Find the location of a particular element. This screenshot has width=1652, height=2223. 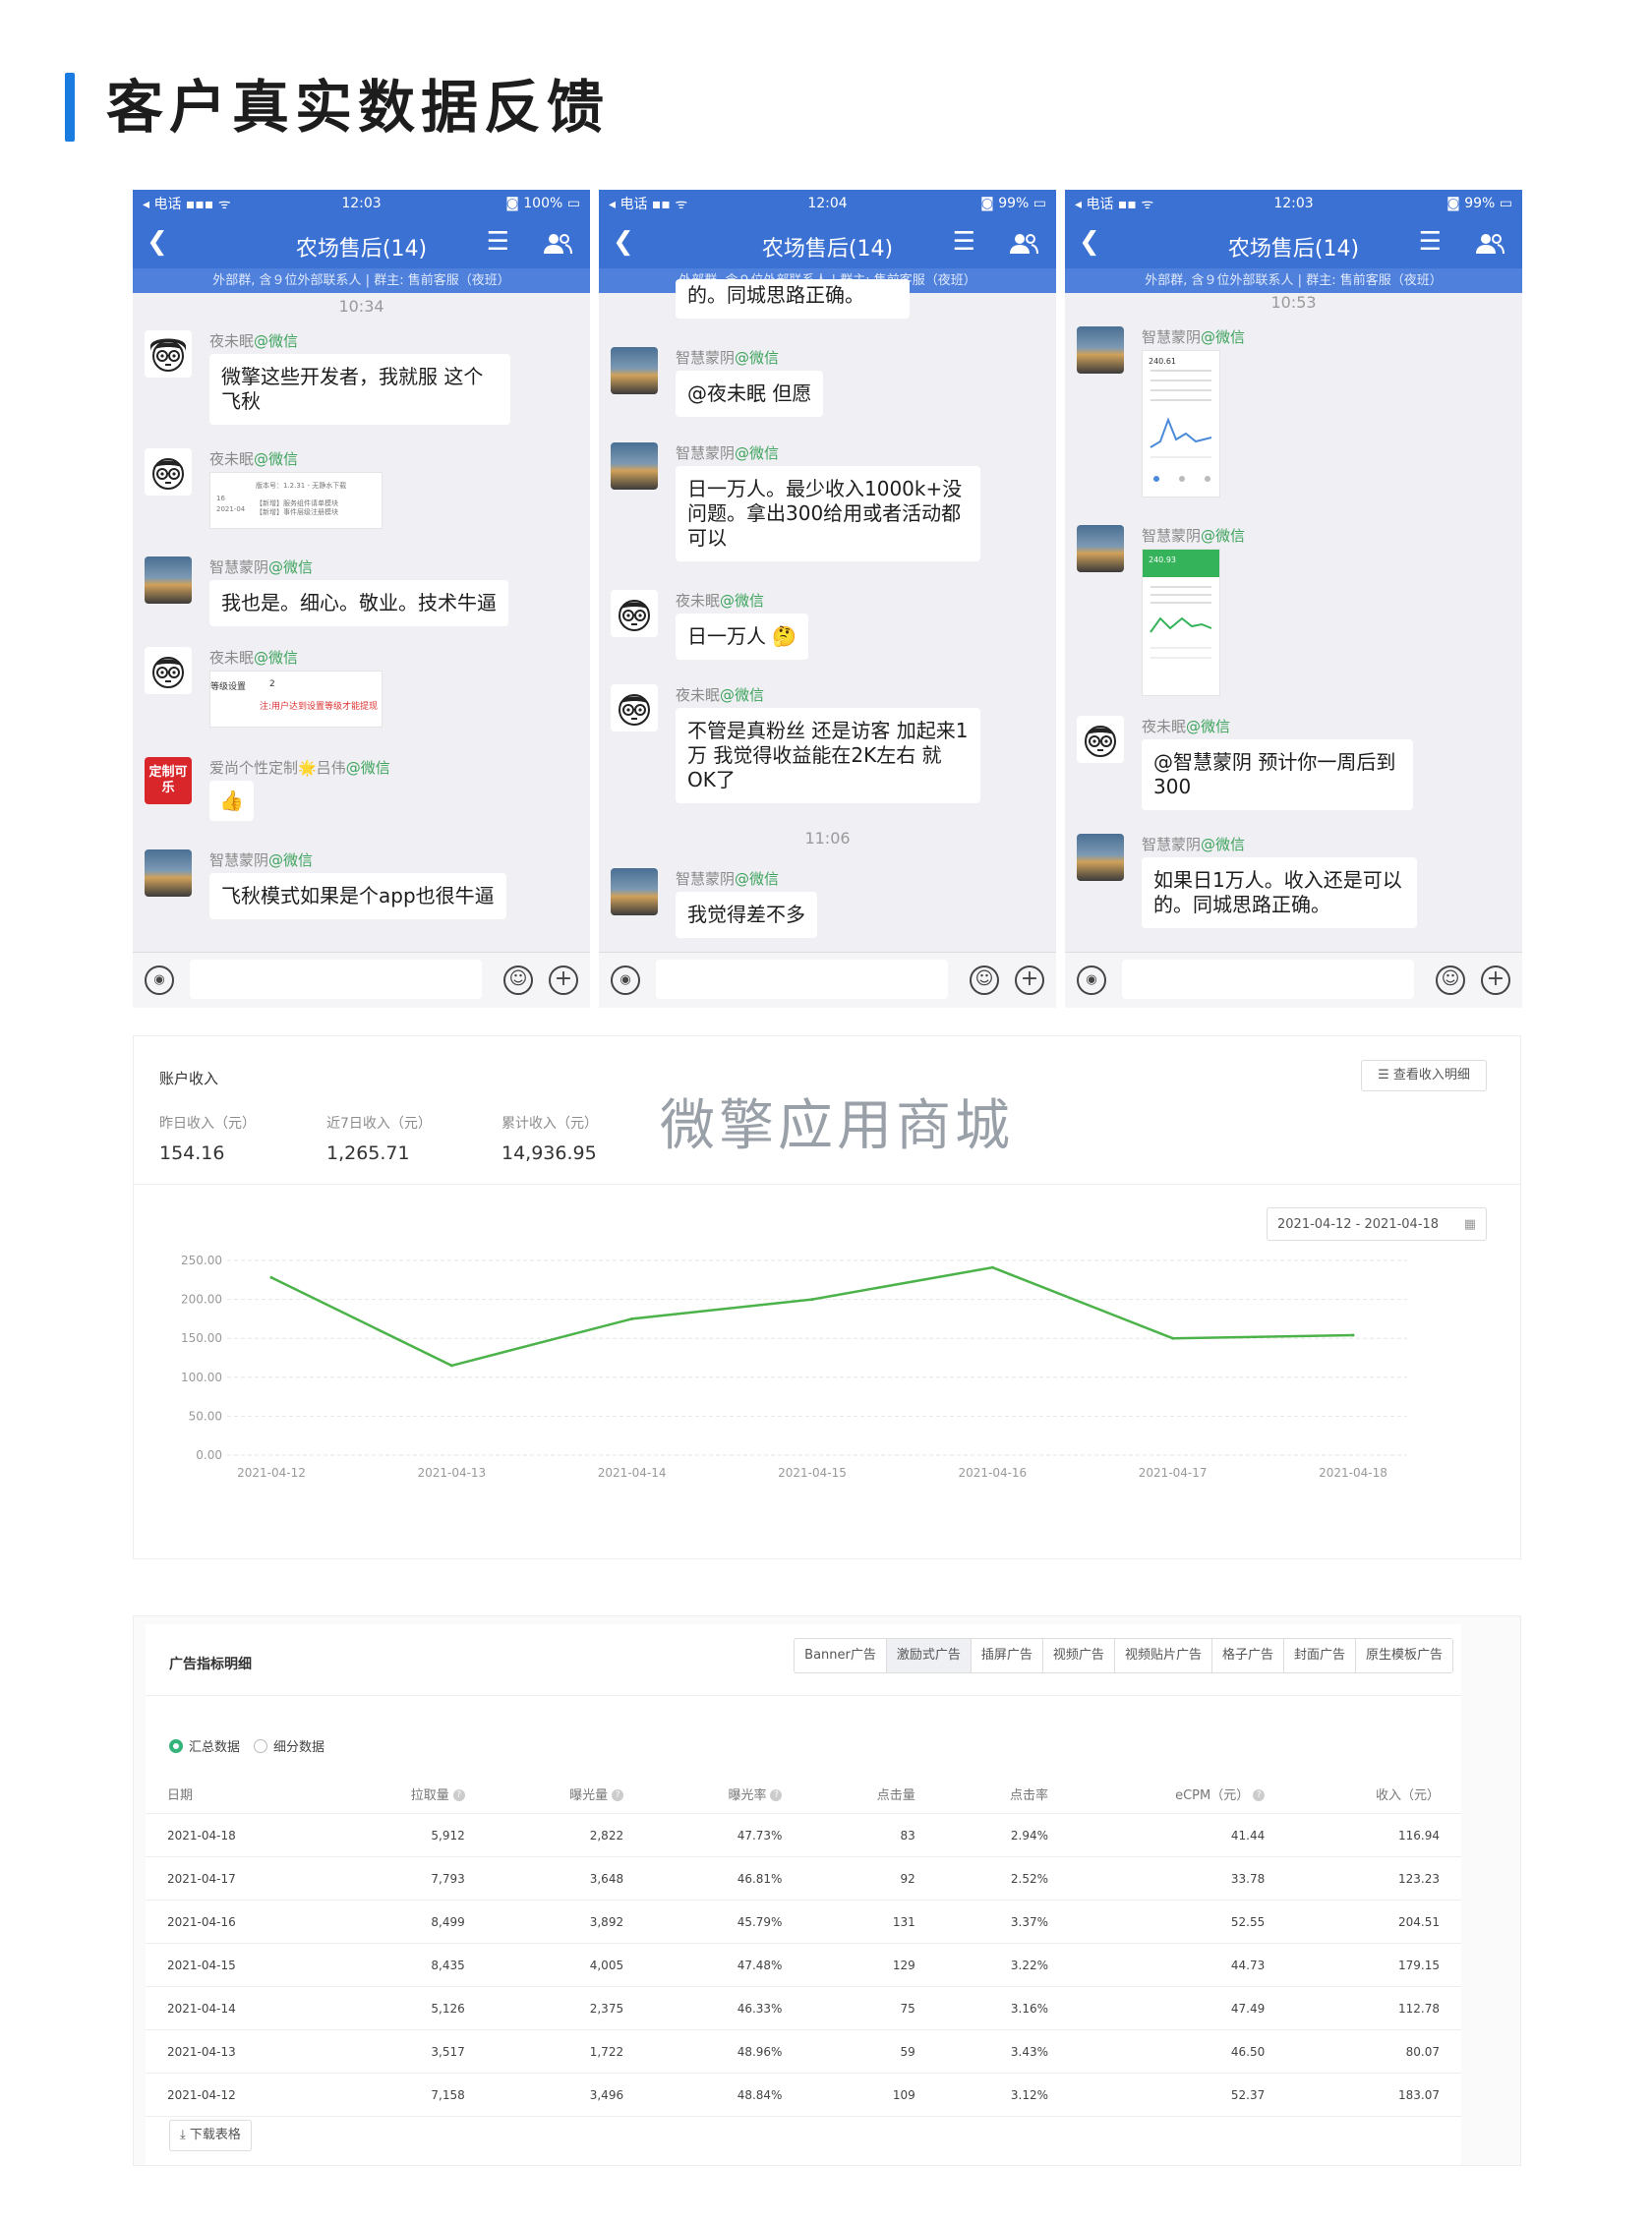

x-tick-label: 2021-04-13 is located at coordinates (451, 1473).